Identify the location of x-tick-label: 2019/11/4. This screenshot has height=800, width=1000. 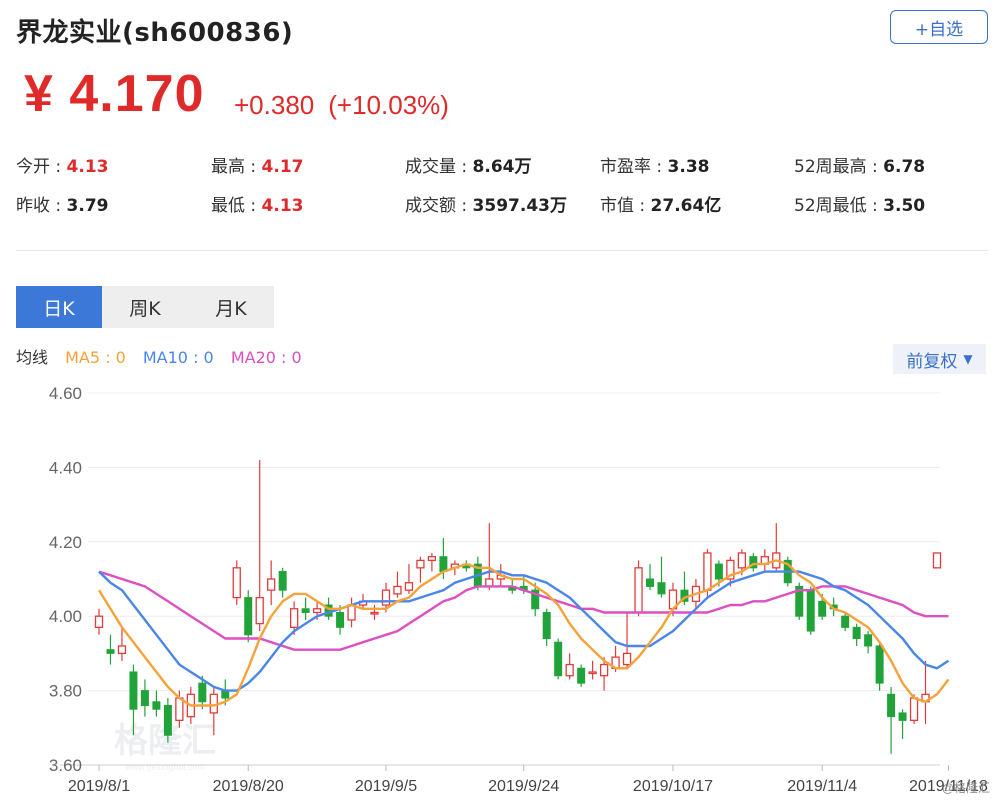
(822, 786).